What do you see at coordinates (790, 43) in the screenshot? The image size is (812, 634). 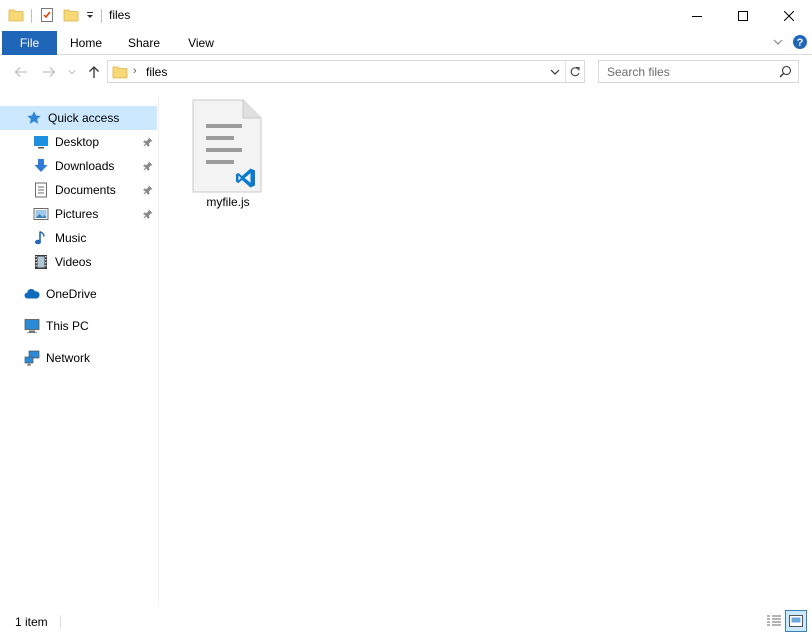 I see `ribbon-controls: ?` at bounding box center [790, 43].